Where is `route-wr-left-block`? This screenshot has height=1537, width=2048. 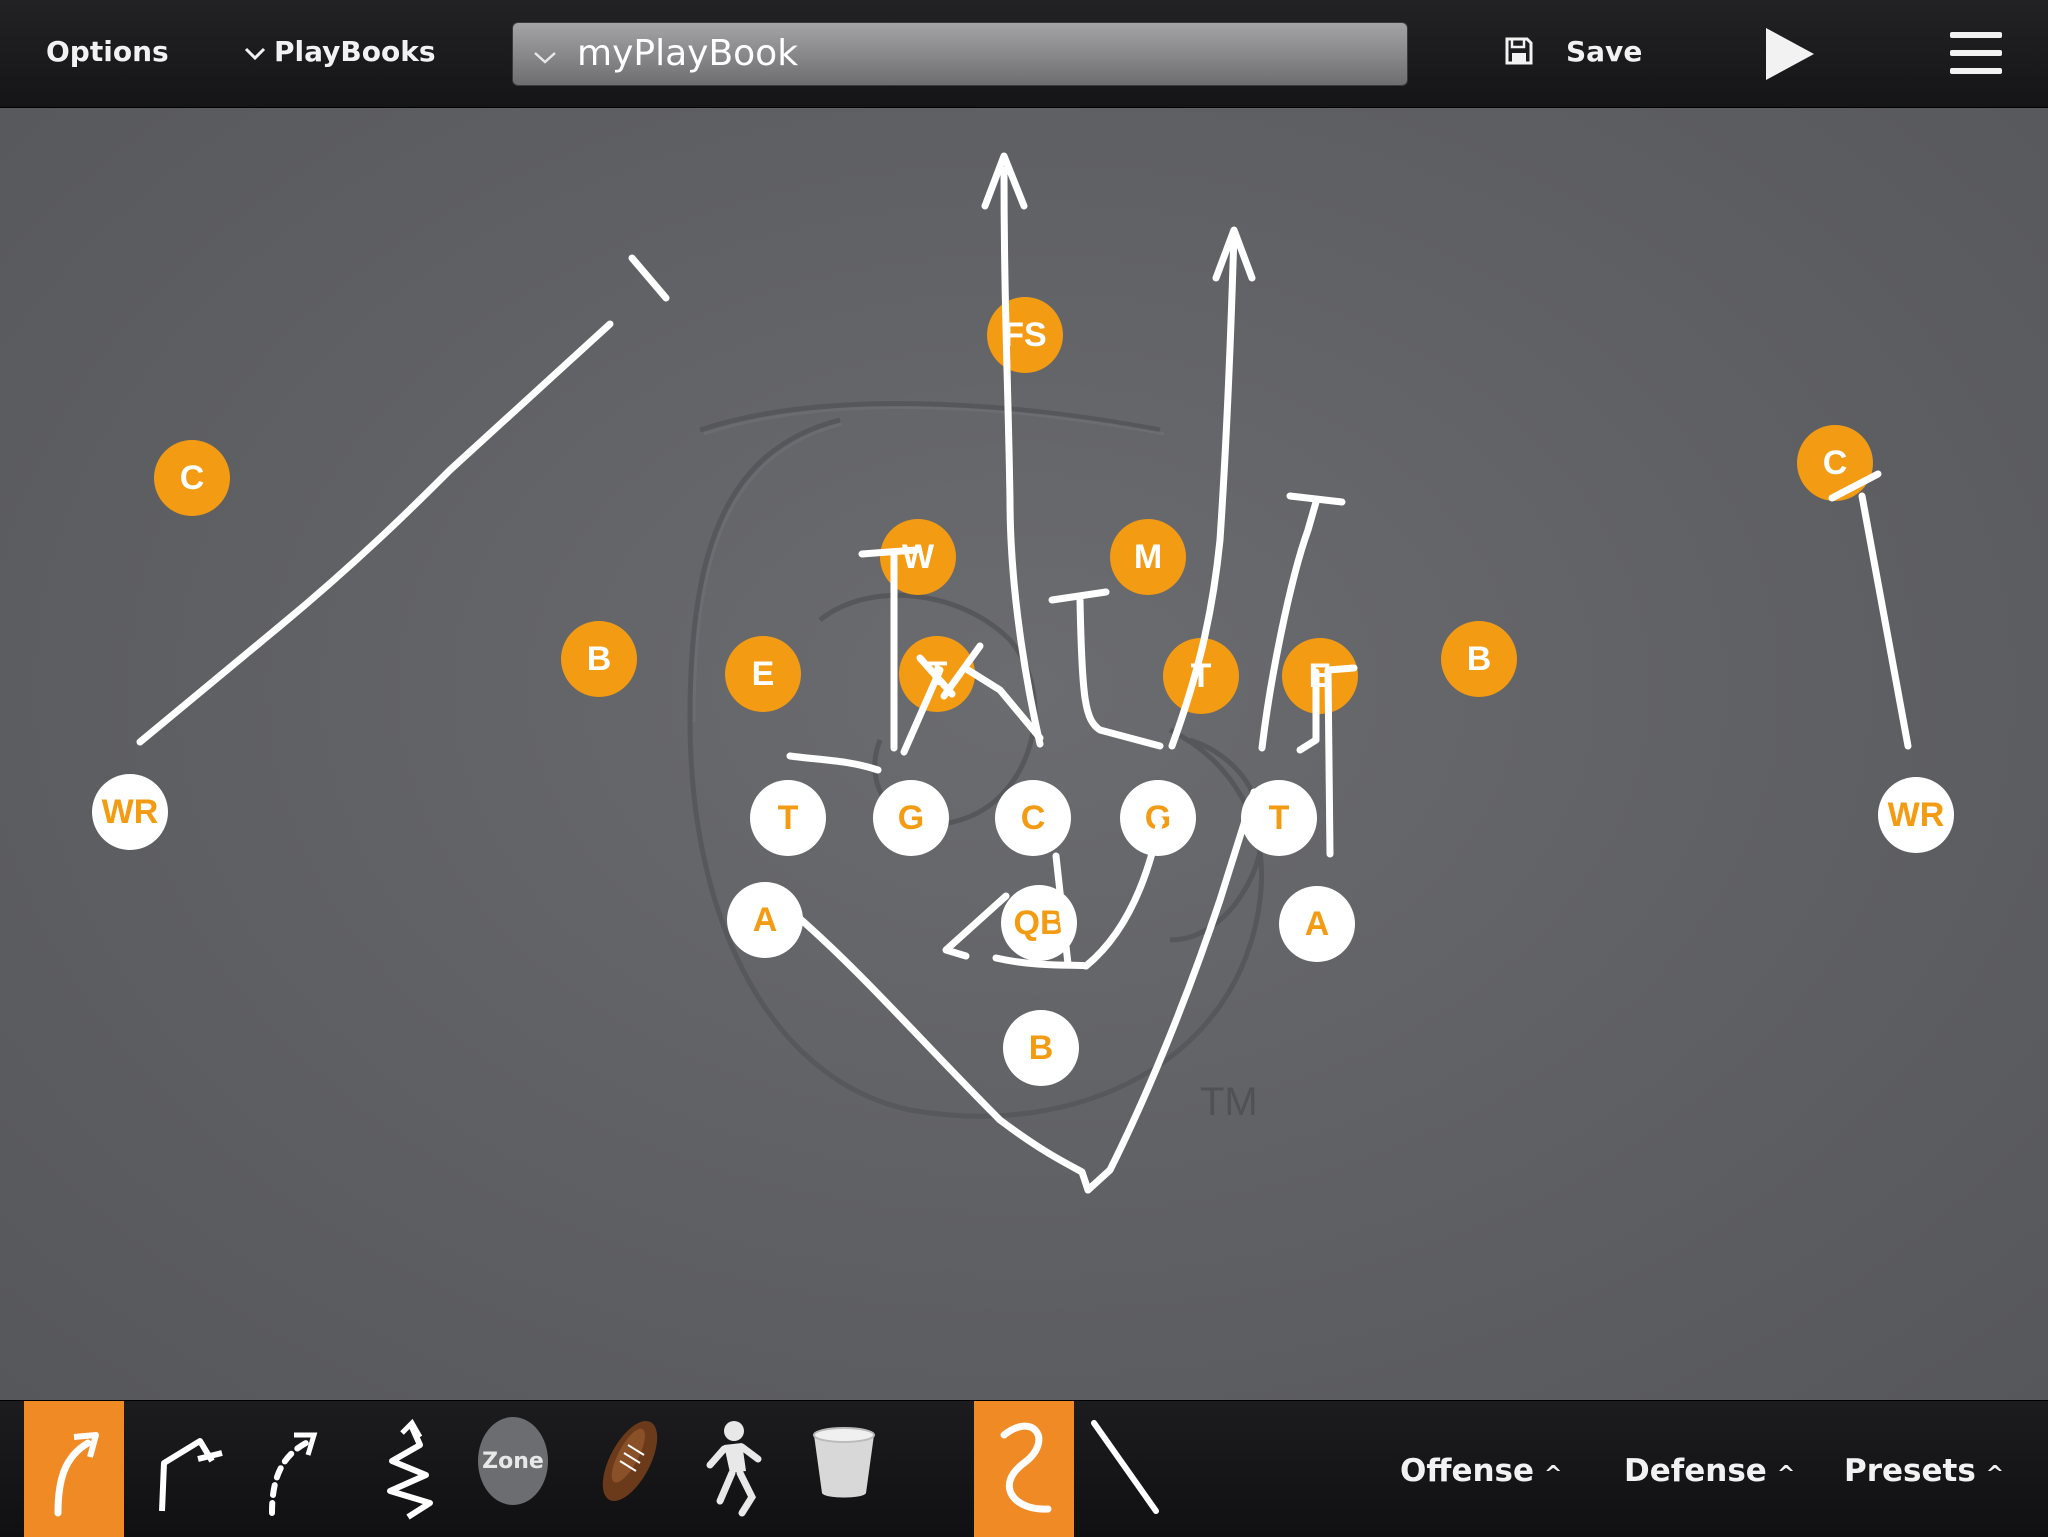
route-wr-left-block is located at coordinates (649, 278).